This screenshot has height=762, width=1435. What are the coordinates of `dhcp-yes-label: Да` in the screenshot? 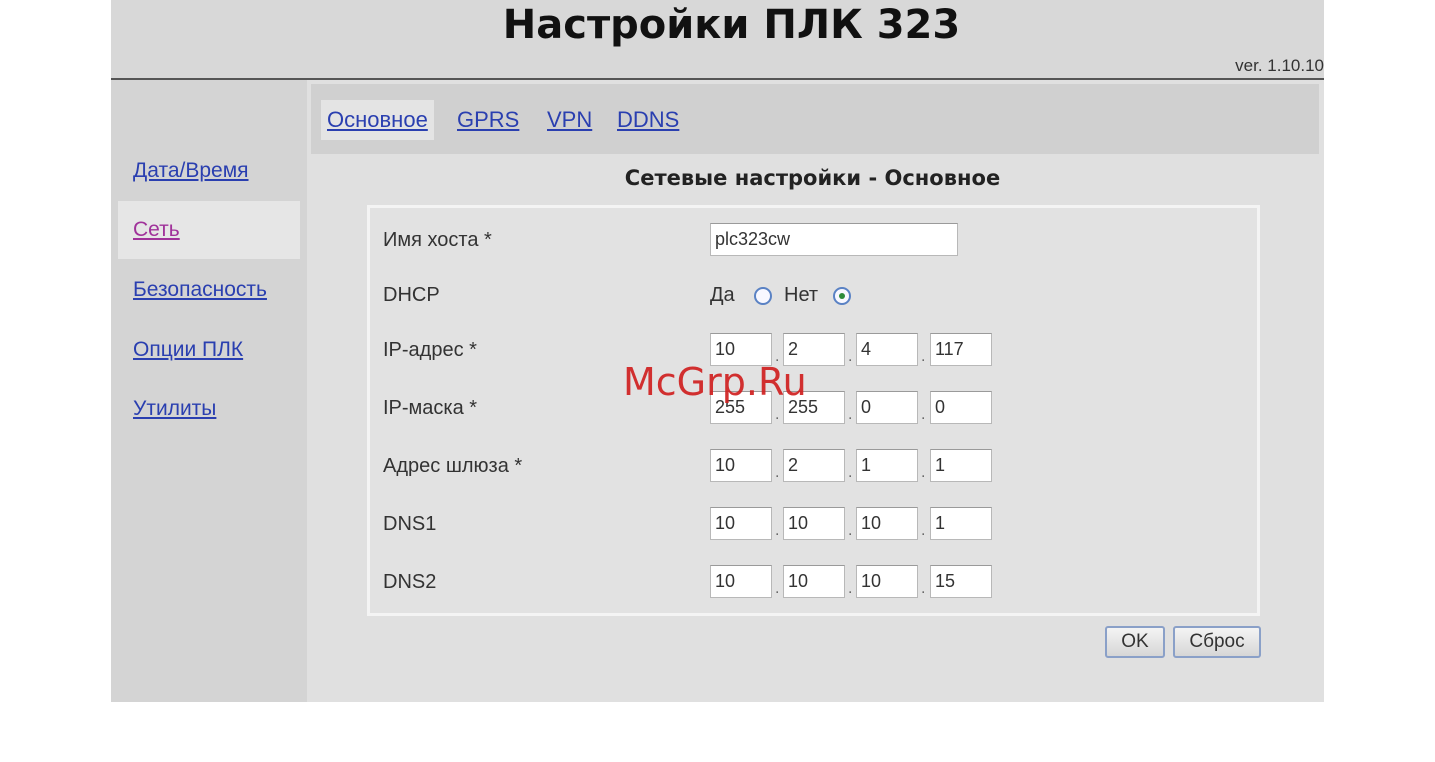 It's located at (722, 295).